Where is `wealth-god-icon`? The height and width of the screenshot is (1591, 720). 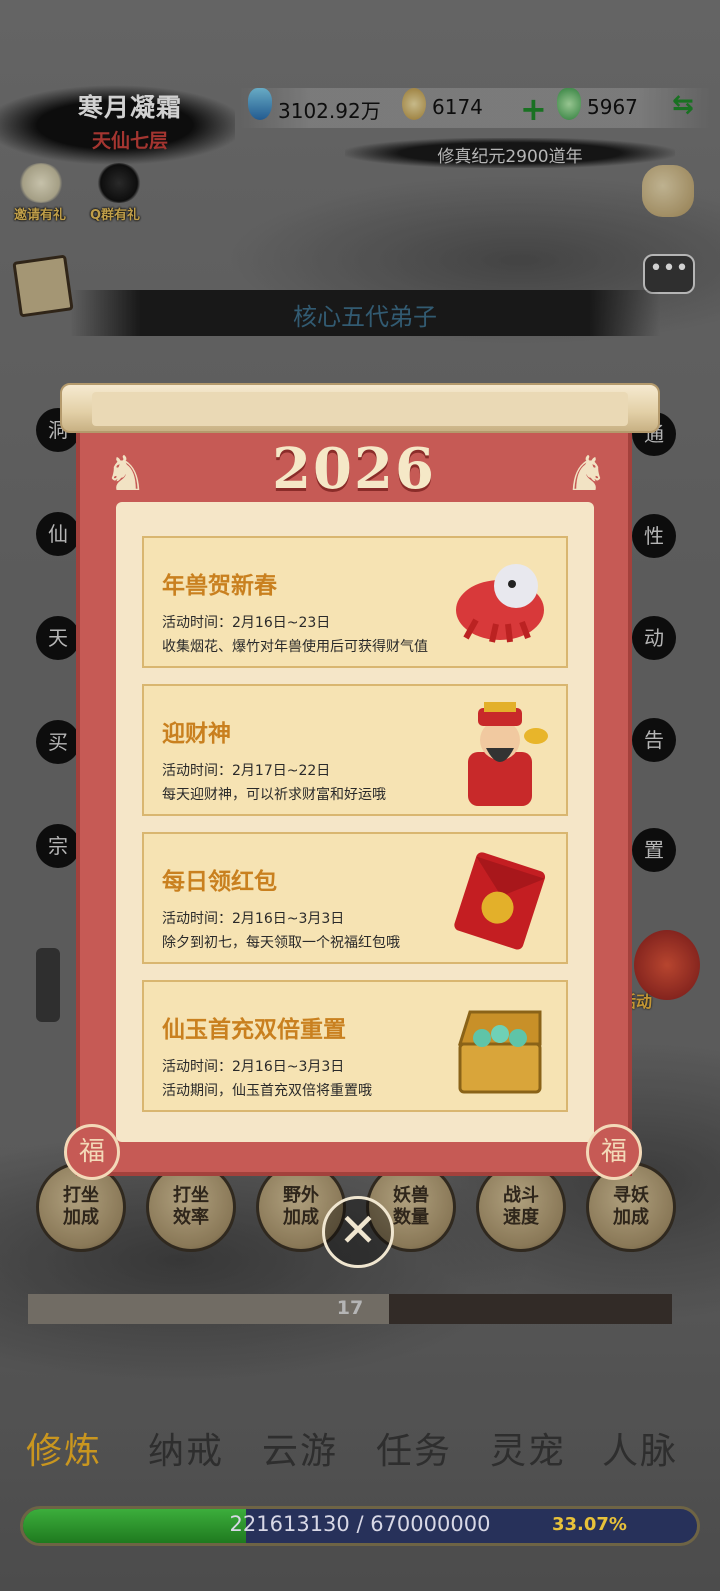
wealth-god-icon is located at coordinates (500, 752).